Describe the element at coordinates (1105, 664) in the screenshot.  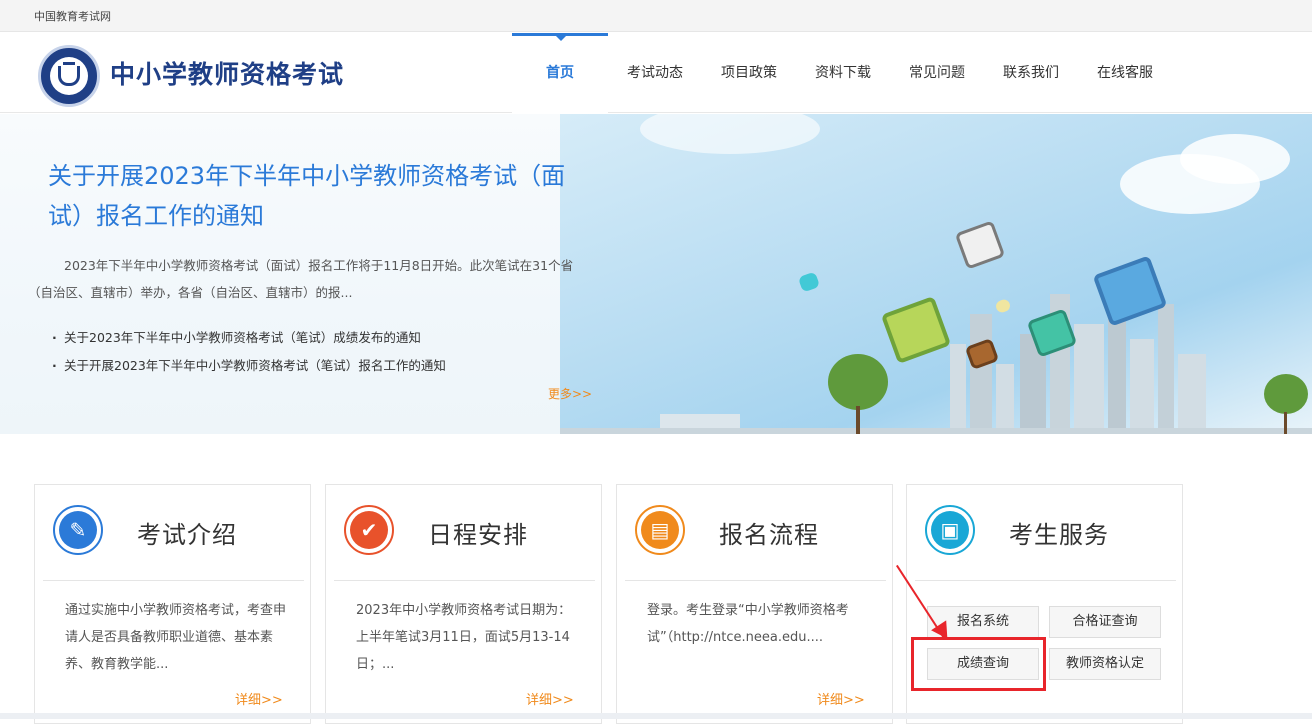
I see `teacher-certification-button: 教师资格认定` at that location.